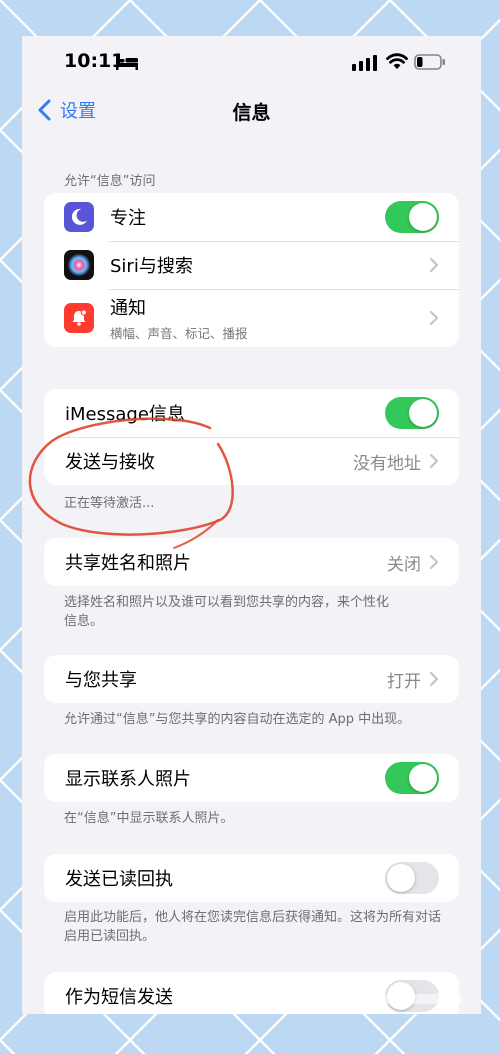 This screenshot has height=1054, width=500. What do you see at coordinates (149, 818) in the screenshot?
I see `contact-photos-footer: 在“信息”中显示联系人照片。` at bounding box center [149, 818].